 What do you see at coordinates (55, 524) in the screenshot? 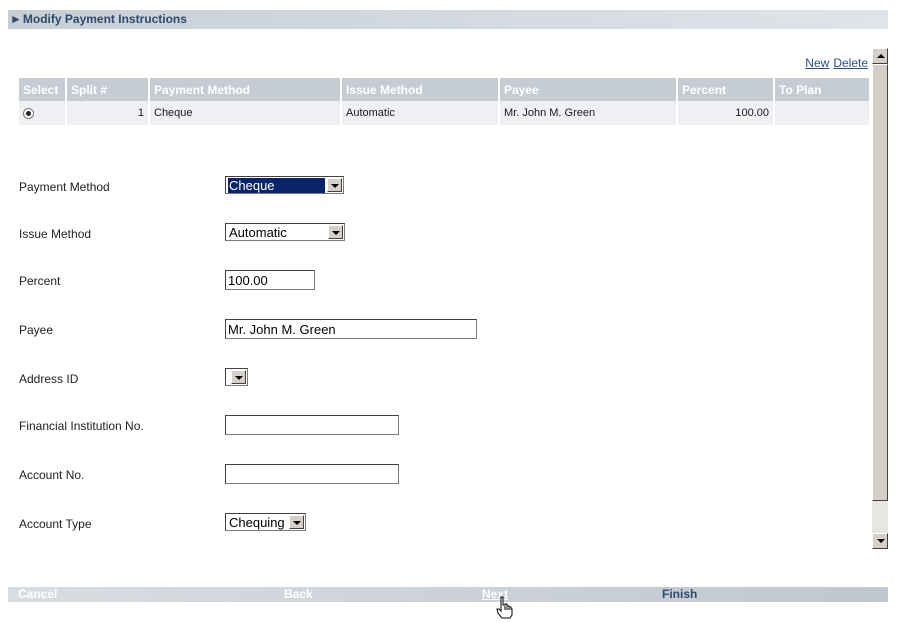
I see `account-type-label: Account Type` at bounding box center [55, 524].